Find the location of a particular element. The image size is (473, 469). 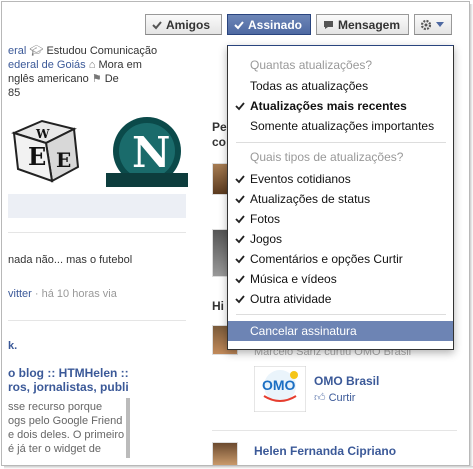

svg-text: N is located at coordinates (151, 152).